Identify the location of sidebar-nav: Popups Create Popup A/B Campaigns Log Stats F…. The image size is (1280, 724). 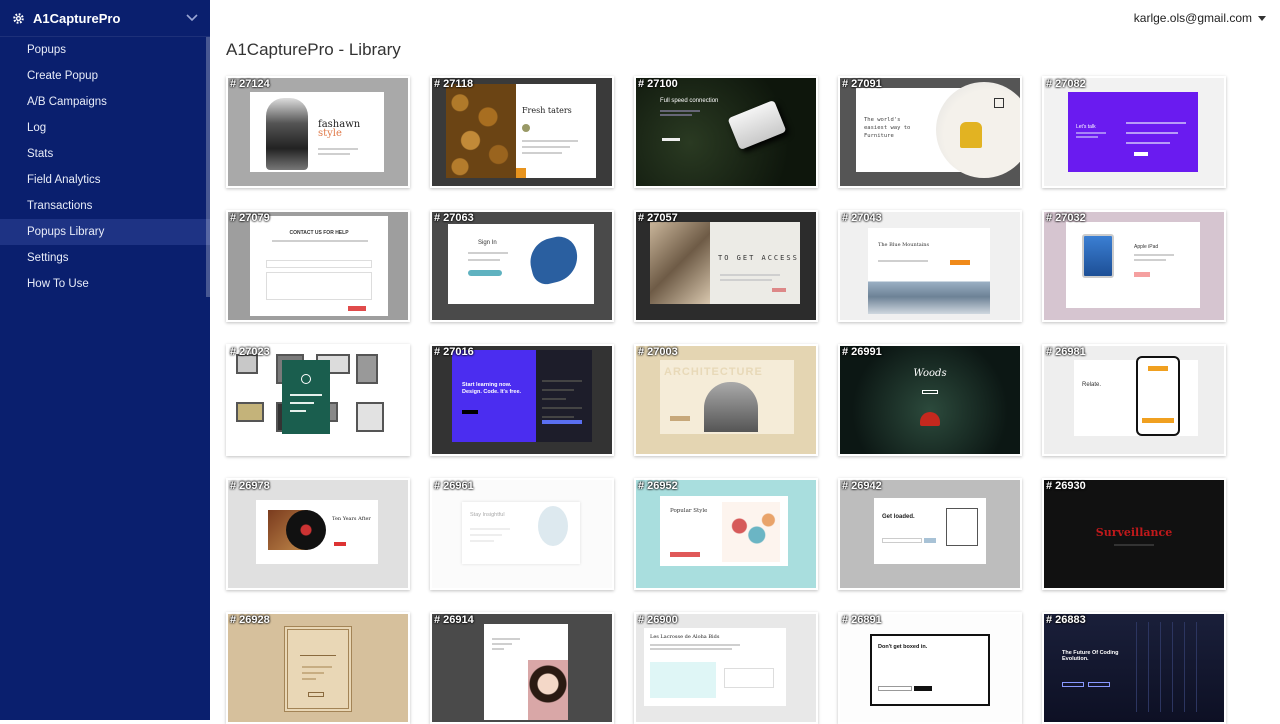
(105, 167).